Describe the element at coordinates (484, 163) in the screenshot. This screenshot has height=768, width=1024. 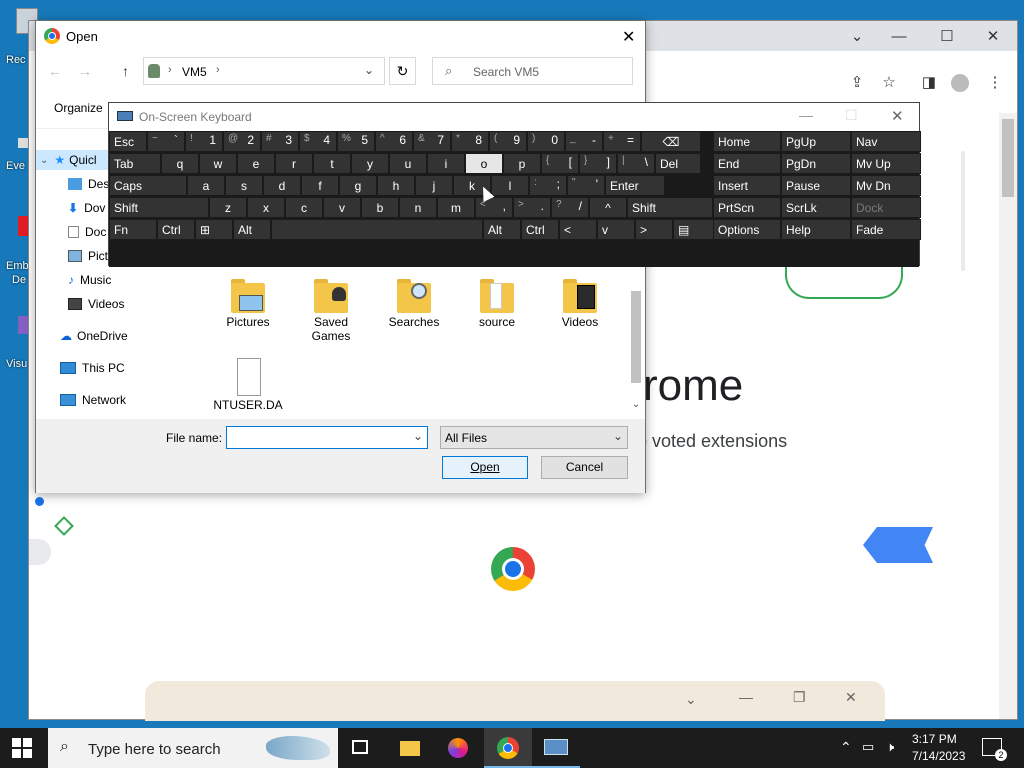
I see `osk-key: o` at that location.